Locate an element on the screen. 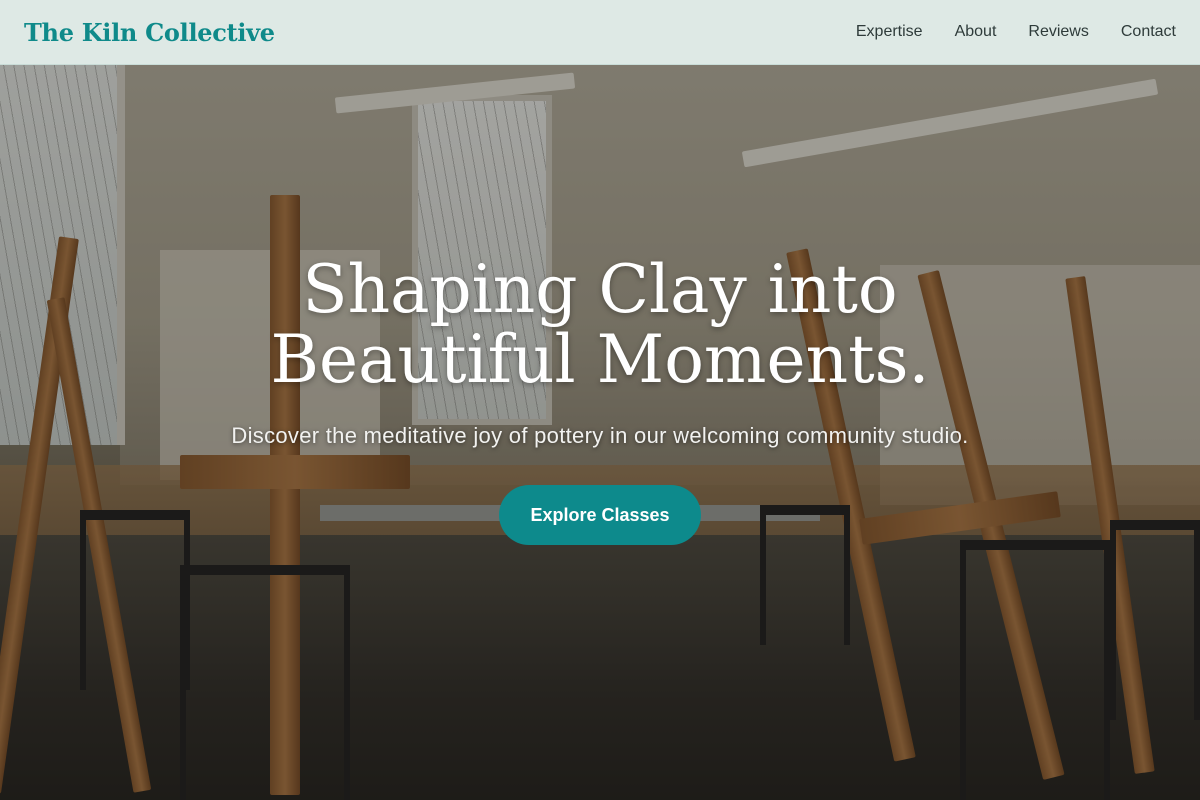 Image resolution: width=1200 pixels, height=800 pixels. hero-title-line-1: Shaping Clay into is located at coordinates (600, 289).